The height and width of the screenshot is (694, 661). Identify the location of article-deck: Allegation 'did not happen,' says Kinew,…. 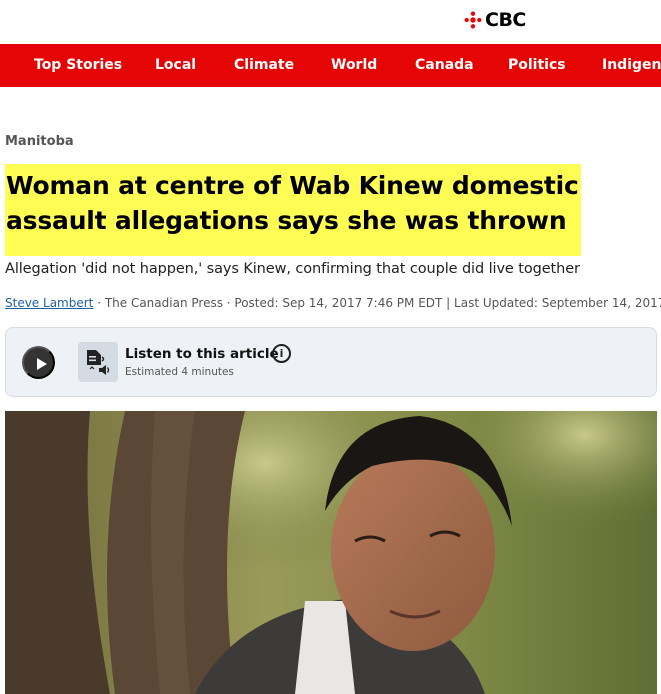
(292, 269).